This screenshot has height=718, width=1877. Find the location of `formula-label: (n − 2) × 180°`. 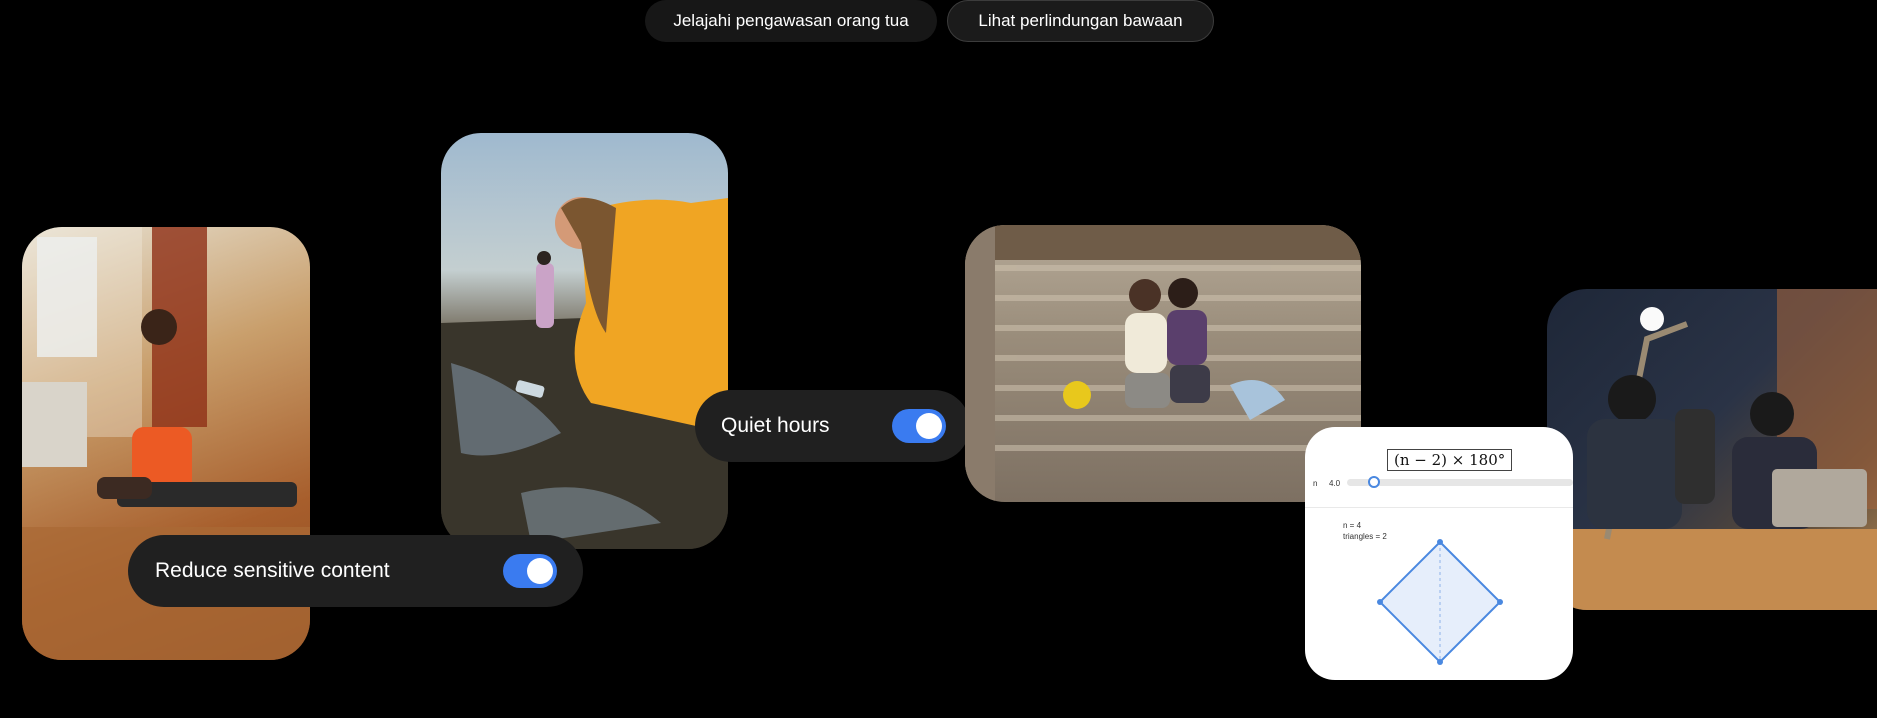

formula-label: (n − 2) × 180° is located at coordinates (1450, 460).